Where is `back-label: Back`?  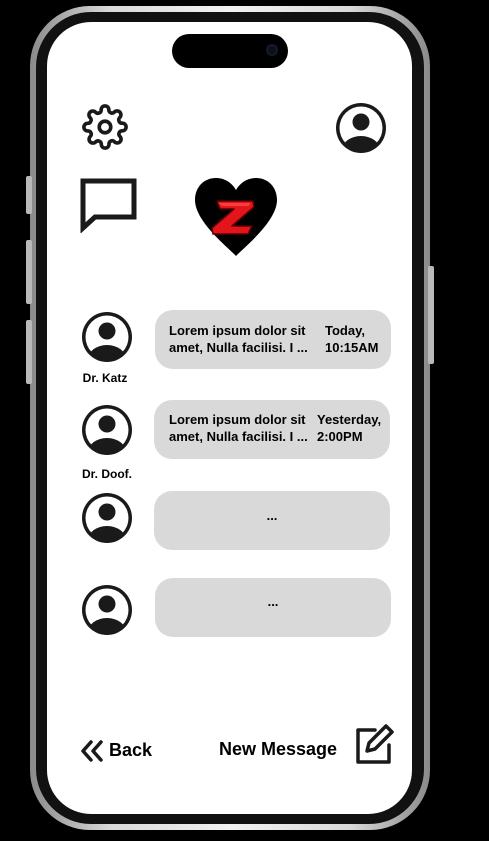 back-label: Back is located at coordinates (131, 750).